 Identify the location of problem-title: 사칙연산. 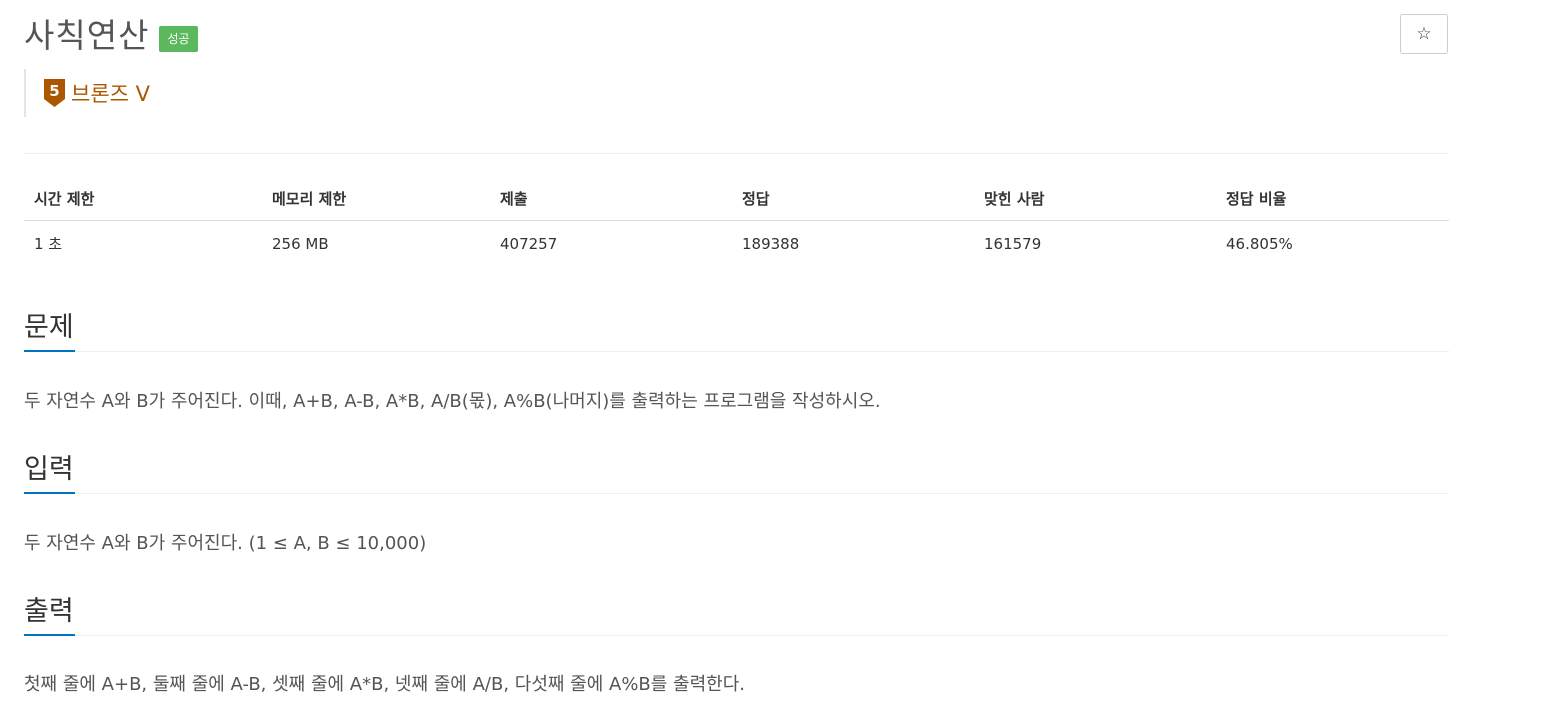
(87, 35).